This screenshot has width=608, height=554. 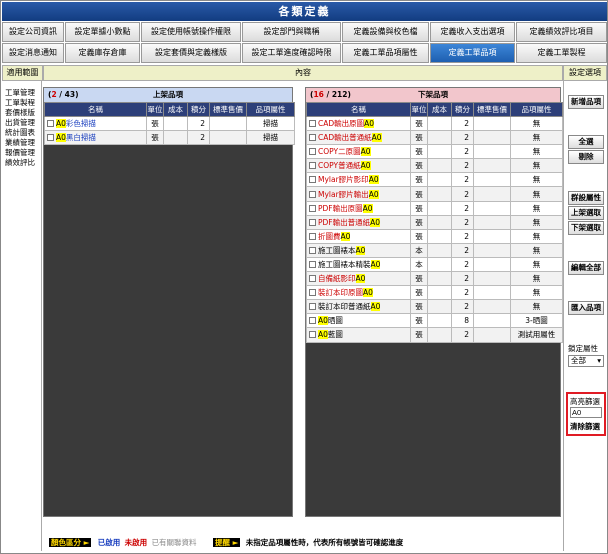 I want to click on nav-item: 出貨管理, so click(x=21, y=123).